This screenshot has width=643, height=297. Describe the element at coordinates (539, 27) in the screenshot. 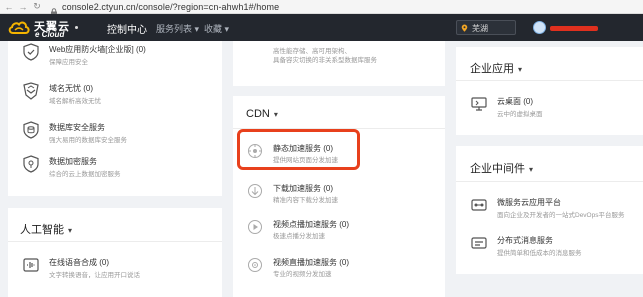

I see `user-avatar` at that location.